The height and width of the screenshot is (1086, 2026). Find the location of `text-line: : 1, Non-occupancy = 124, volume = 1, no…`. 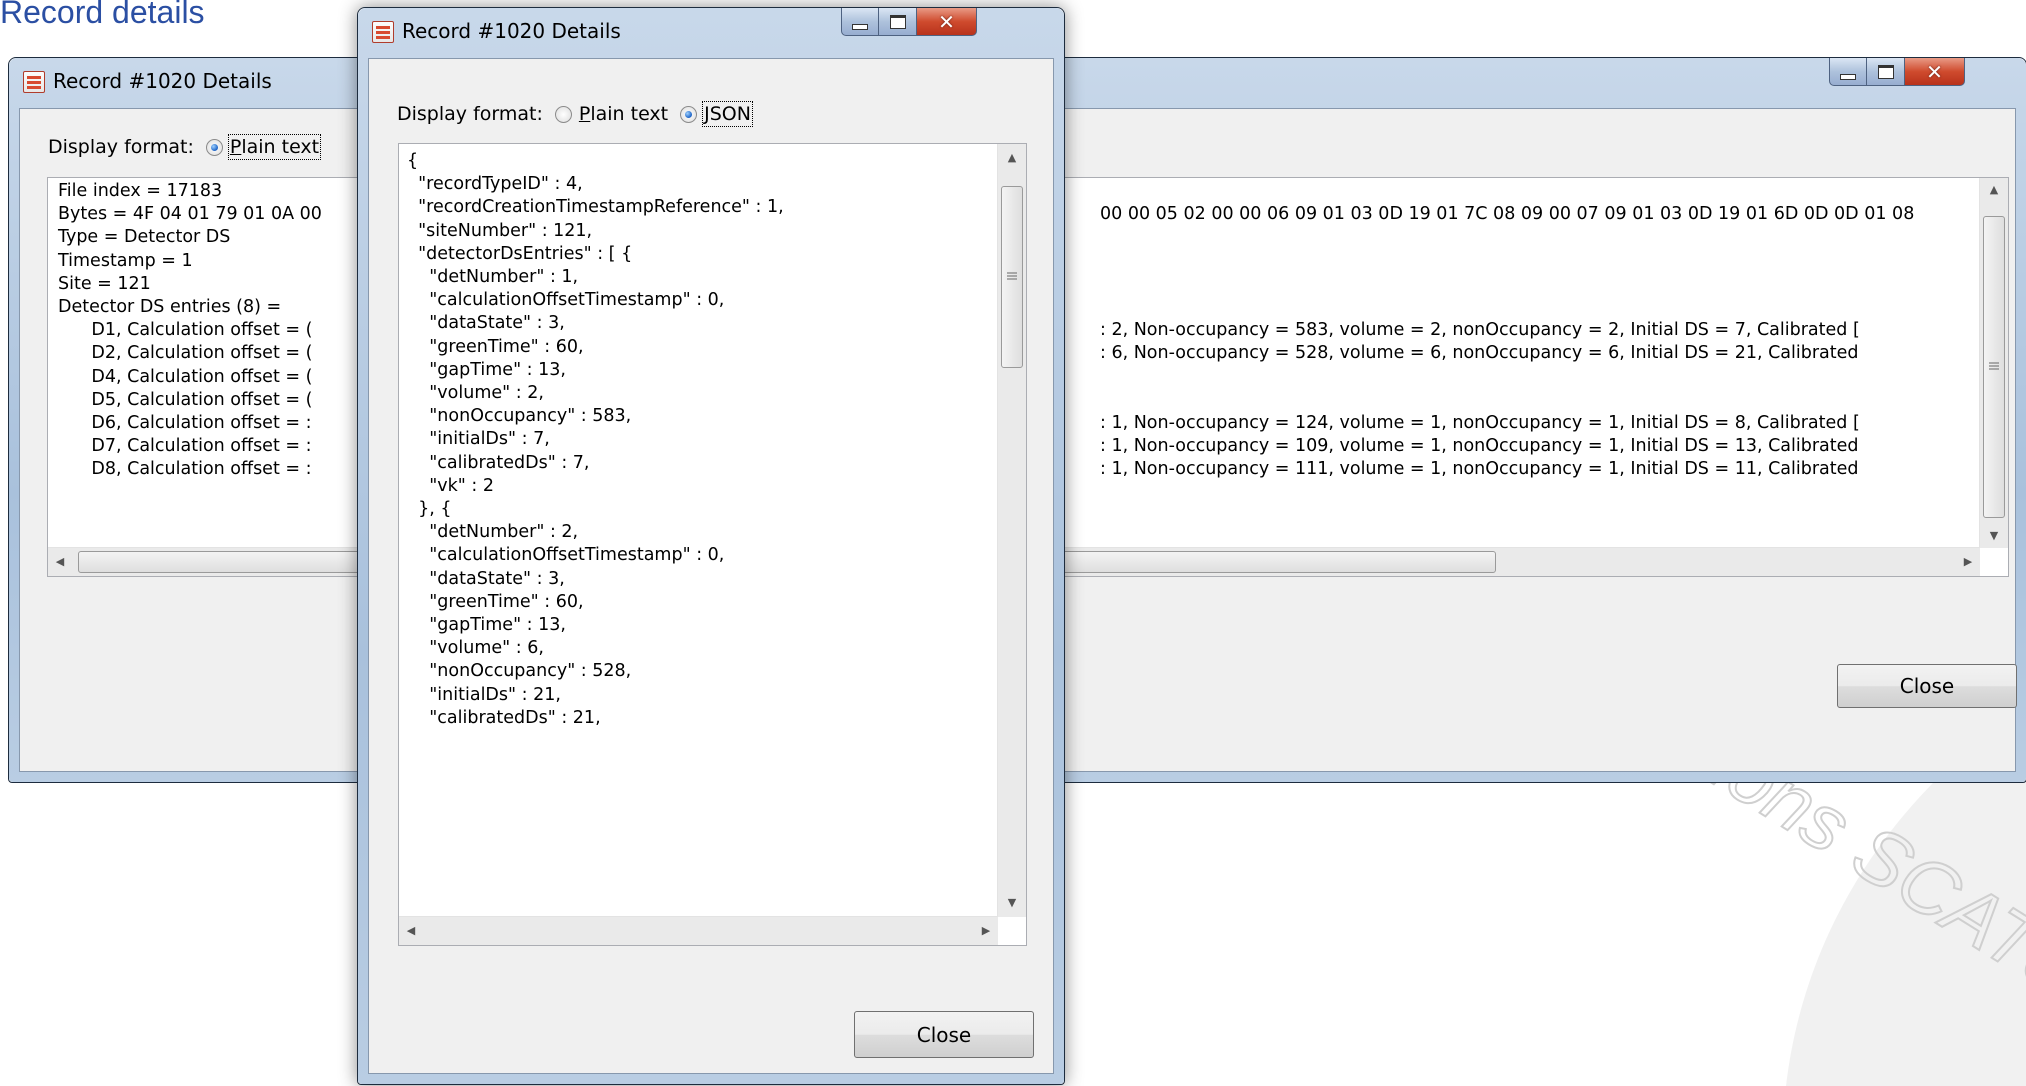

text-line: : 1, Non-occupancy = 124, volume = 1, no… is located at coordinates (1480, 423).